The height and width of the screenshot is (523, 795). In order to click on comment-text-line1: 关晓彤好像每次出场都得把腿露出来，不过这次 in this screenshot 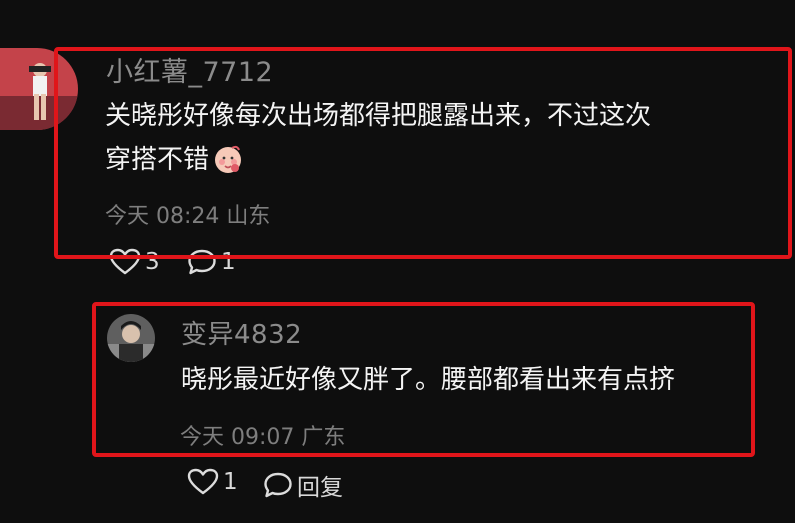, I will do `click(378, 116)`.